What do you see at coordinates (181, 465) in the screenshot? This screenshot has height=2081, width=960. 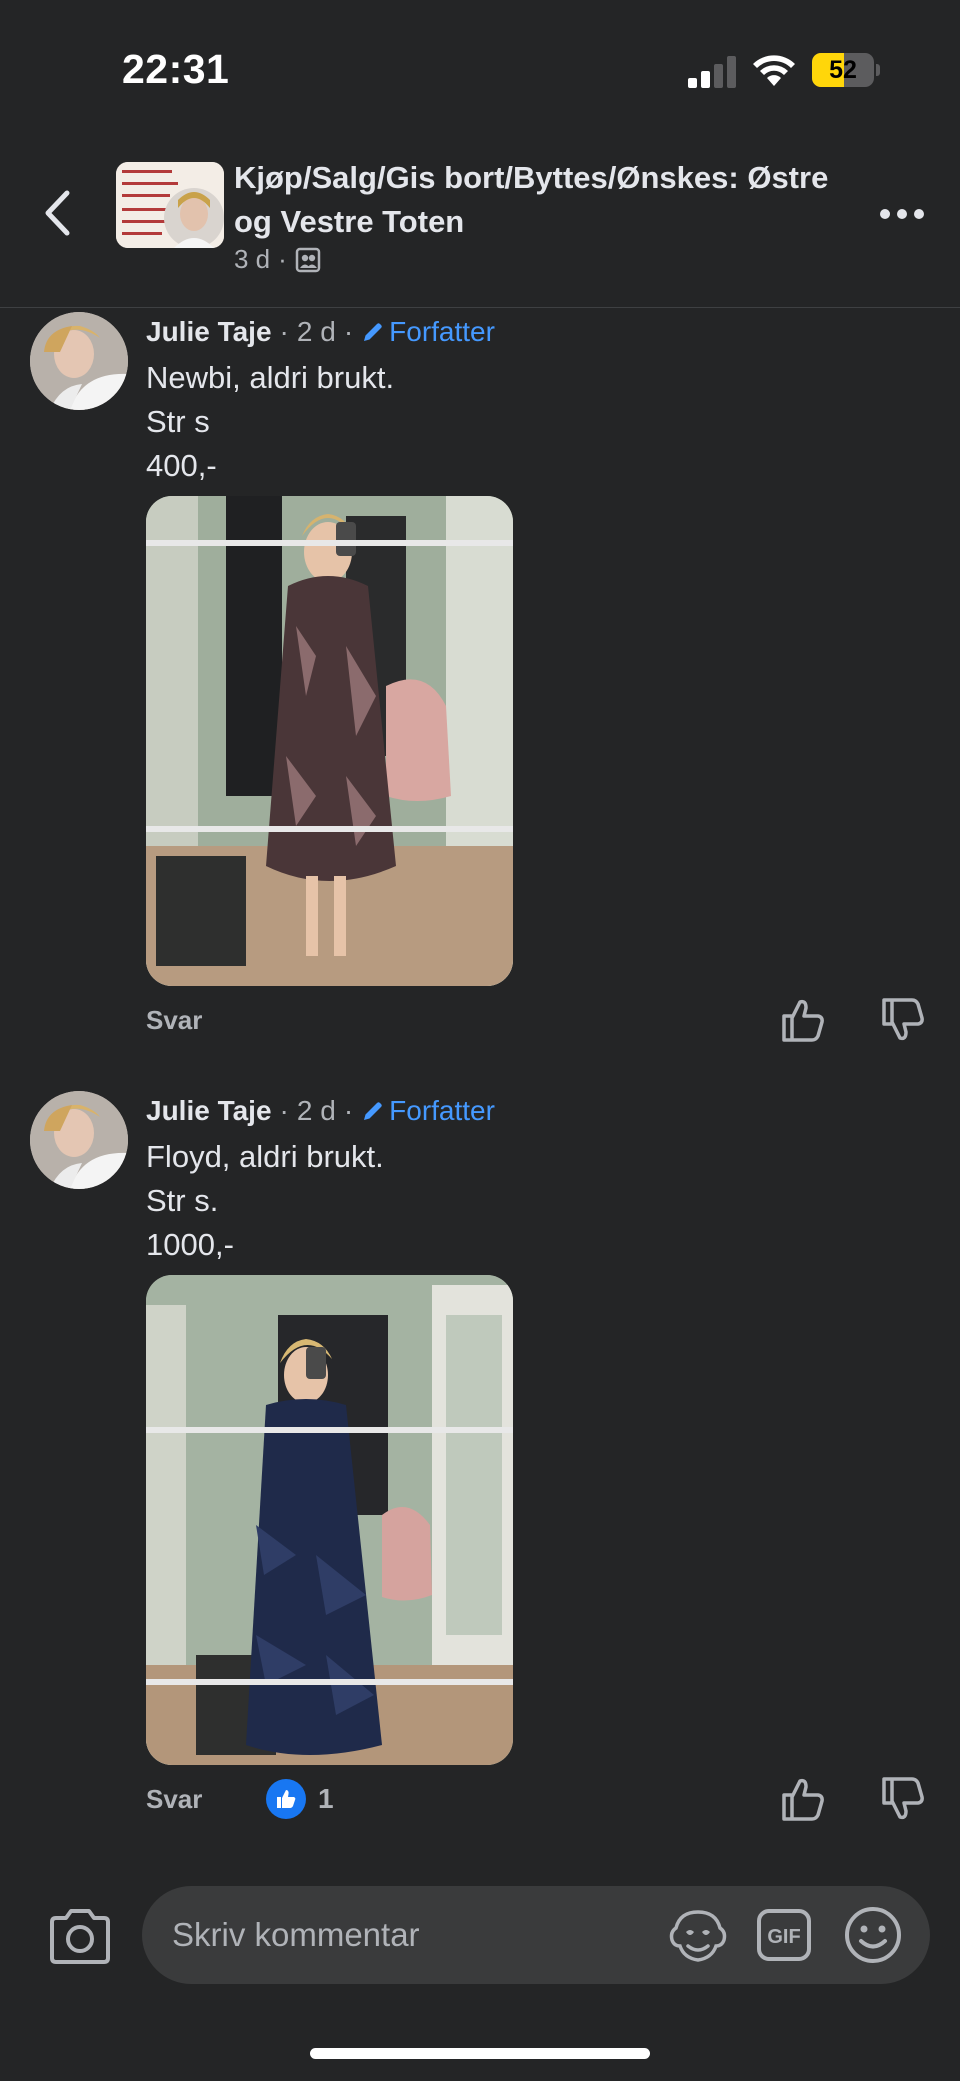 I see `comment-line: 400,-` at bounding box center [181, 465].